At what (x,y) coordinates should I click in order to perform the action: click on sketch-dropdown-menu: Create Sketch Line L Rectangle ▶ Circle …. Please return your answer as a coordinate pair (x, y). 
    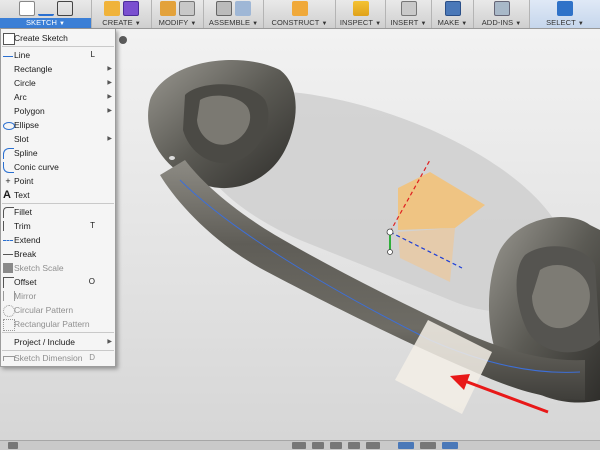
    Looking at the image, I should click on (58, 198).